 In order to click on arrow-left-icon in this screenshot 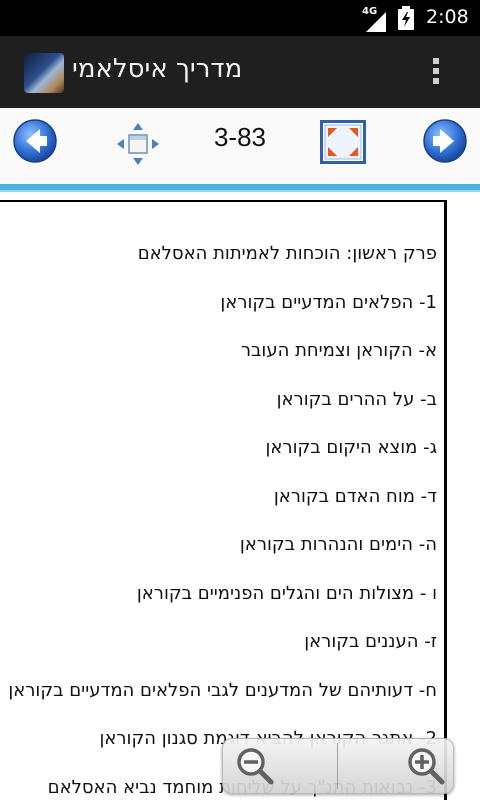, I will do `click(35, 141)`.